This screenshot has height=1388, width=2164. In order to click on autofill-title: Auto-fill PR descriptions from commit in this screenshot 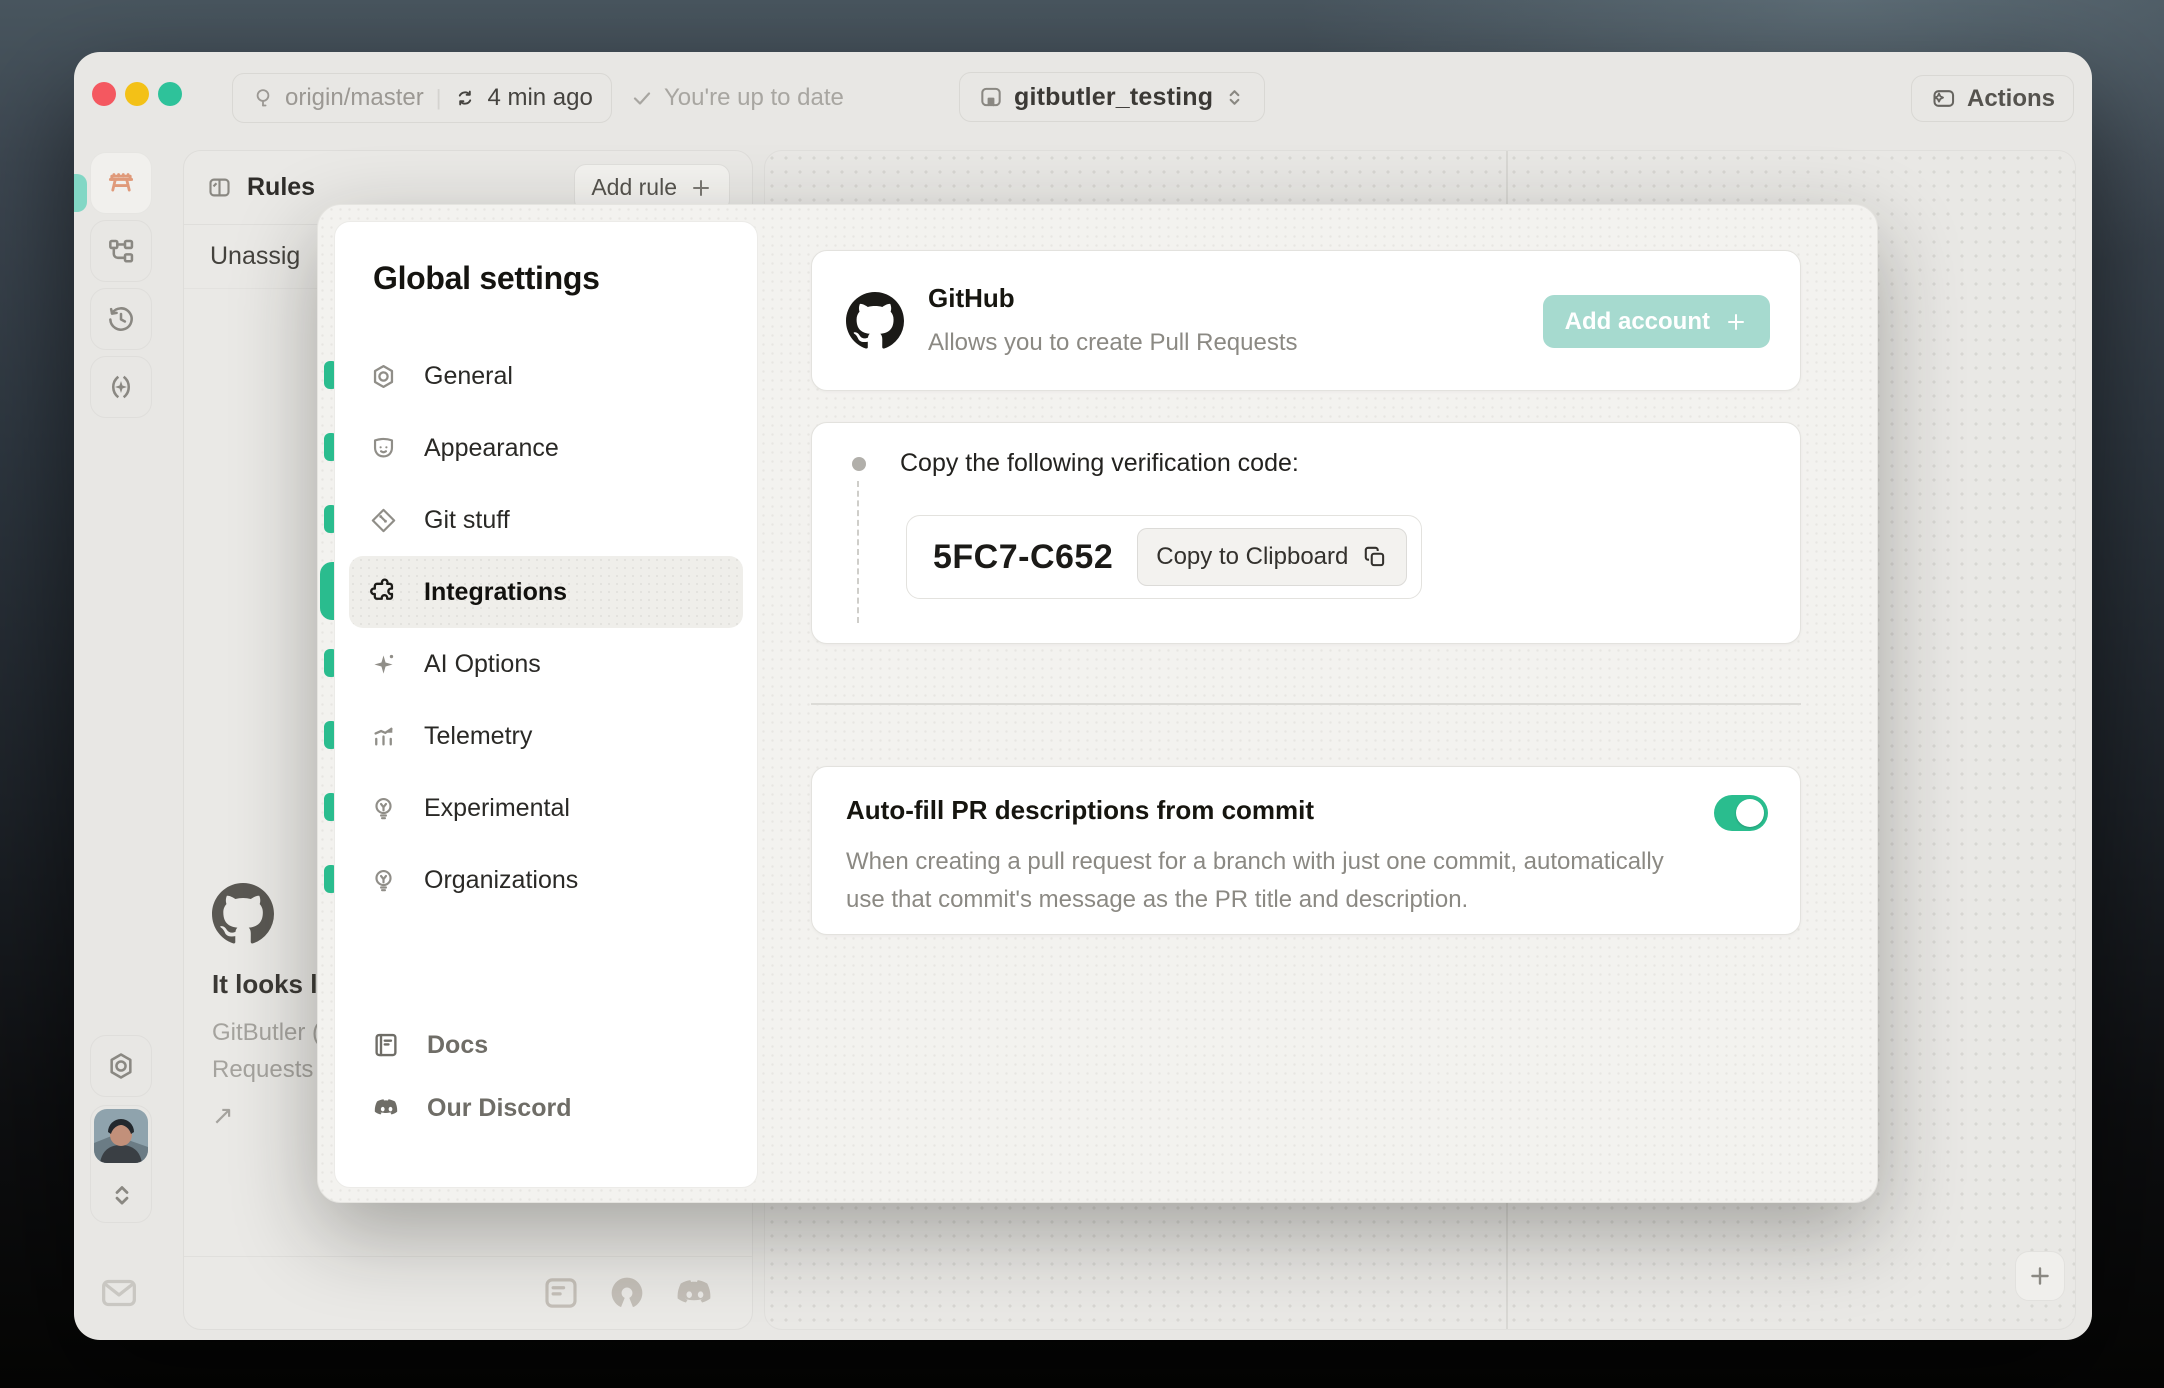, I will do `click(1080, 810)`.